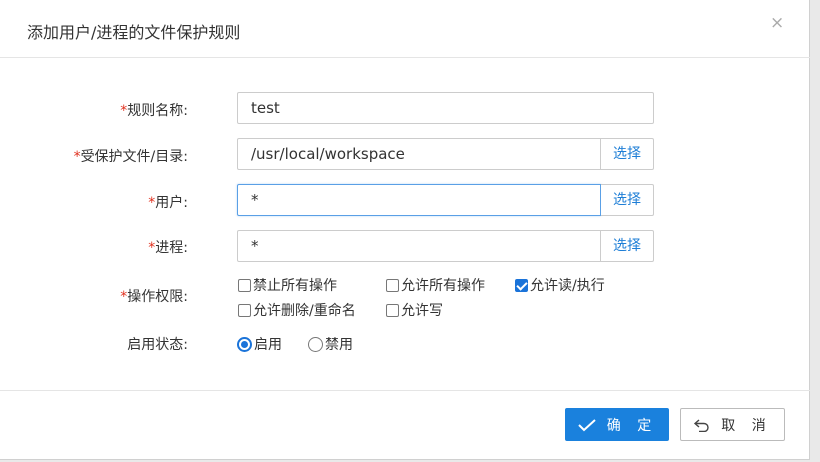 Image resolution: width=820 pixels, height=462 pixels. I want to click on permission-delete-rename-checkbox: 允许删除/重命名, so click(297, 310).